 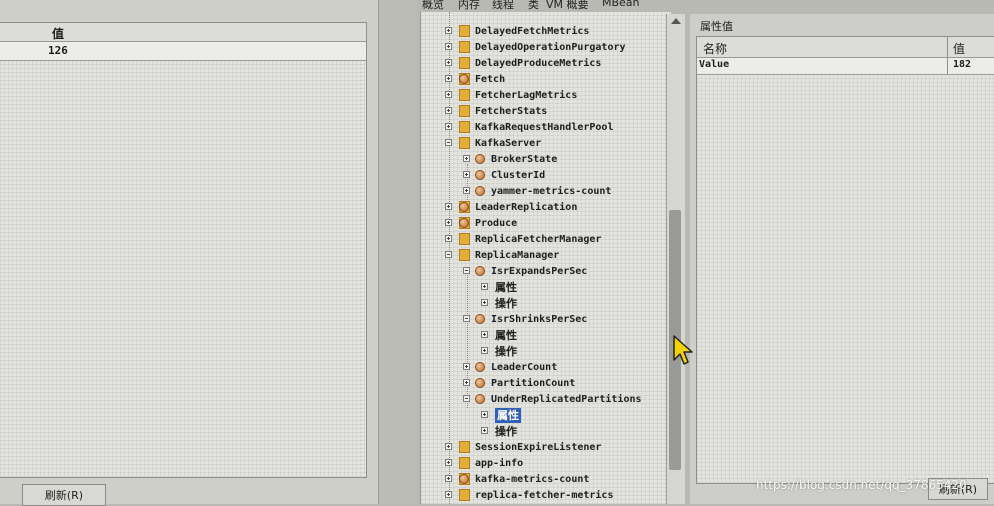 I want to click on tab-threads: 线程, so click(x=503, y=6).